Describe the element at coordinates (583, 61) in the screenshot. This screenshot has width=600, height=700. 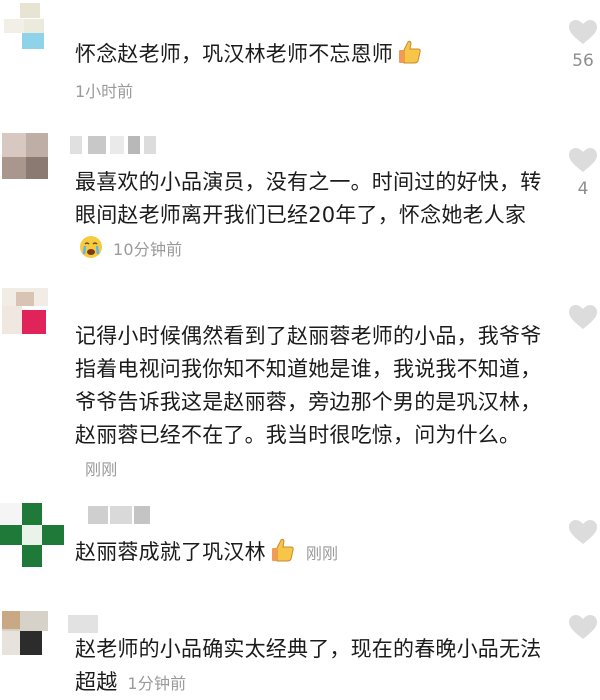
I see `like-count: 56` at that location.